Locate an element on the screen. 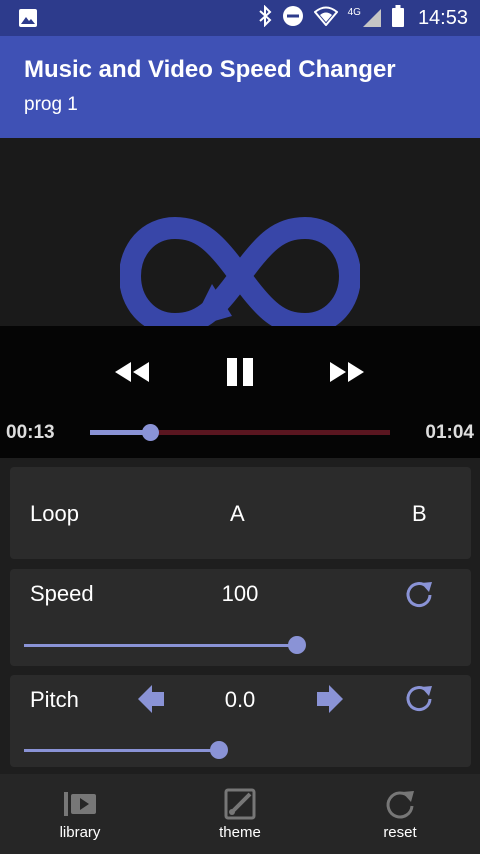 The width and height of the screenshot is (480, 854). loop-a-button: A is located at coordinates (237, 514).